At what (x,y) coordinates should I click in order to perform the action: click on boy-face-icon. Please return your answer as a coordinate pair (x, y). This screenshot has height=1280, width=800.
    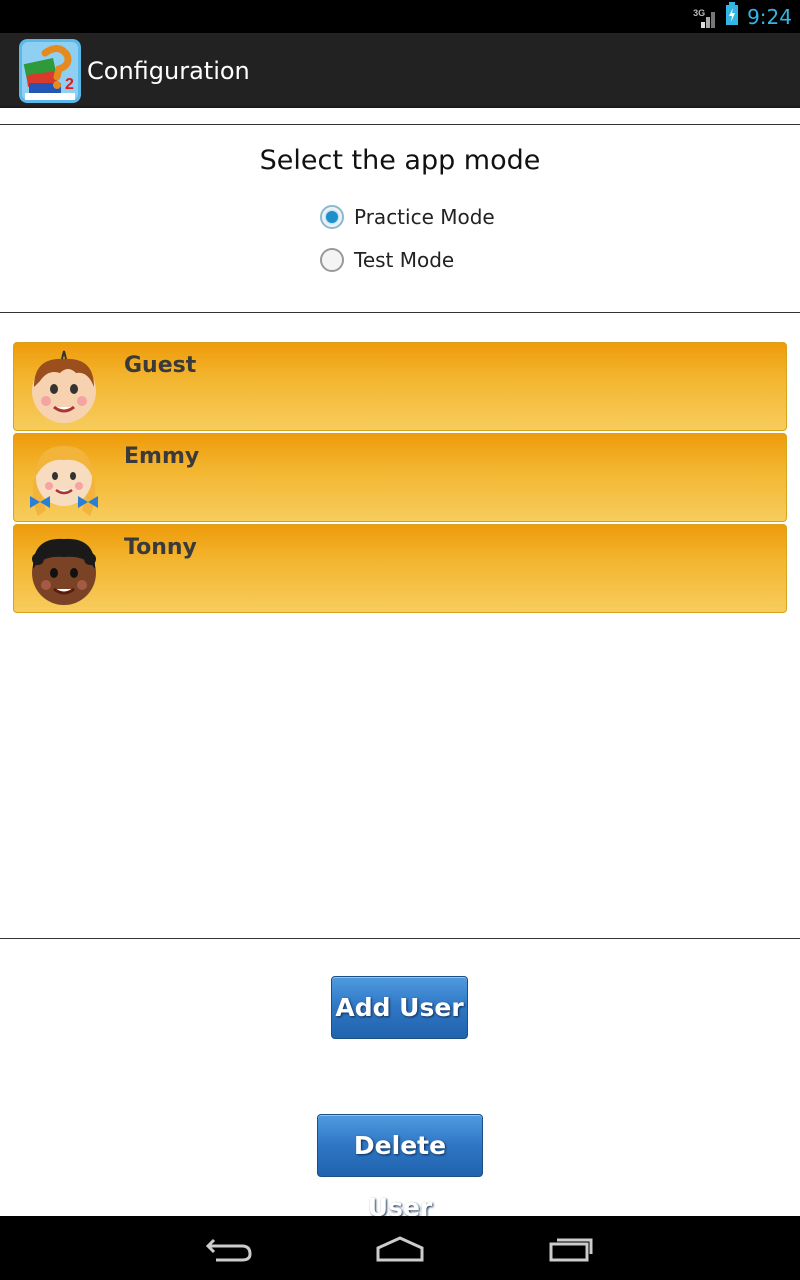
    Looking at the image, I should click on (64, 387).